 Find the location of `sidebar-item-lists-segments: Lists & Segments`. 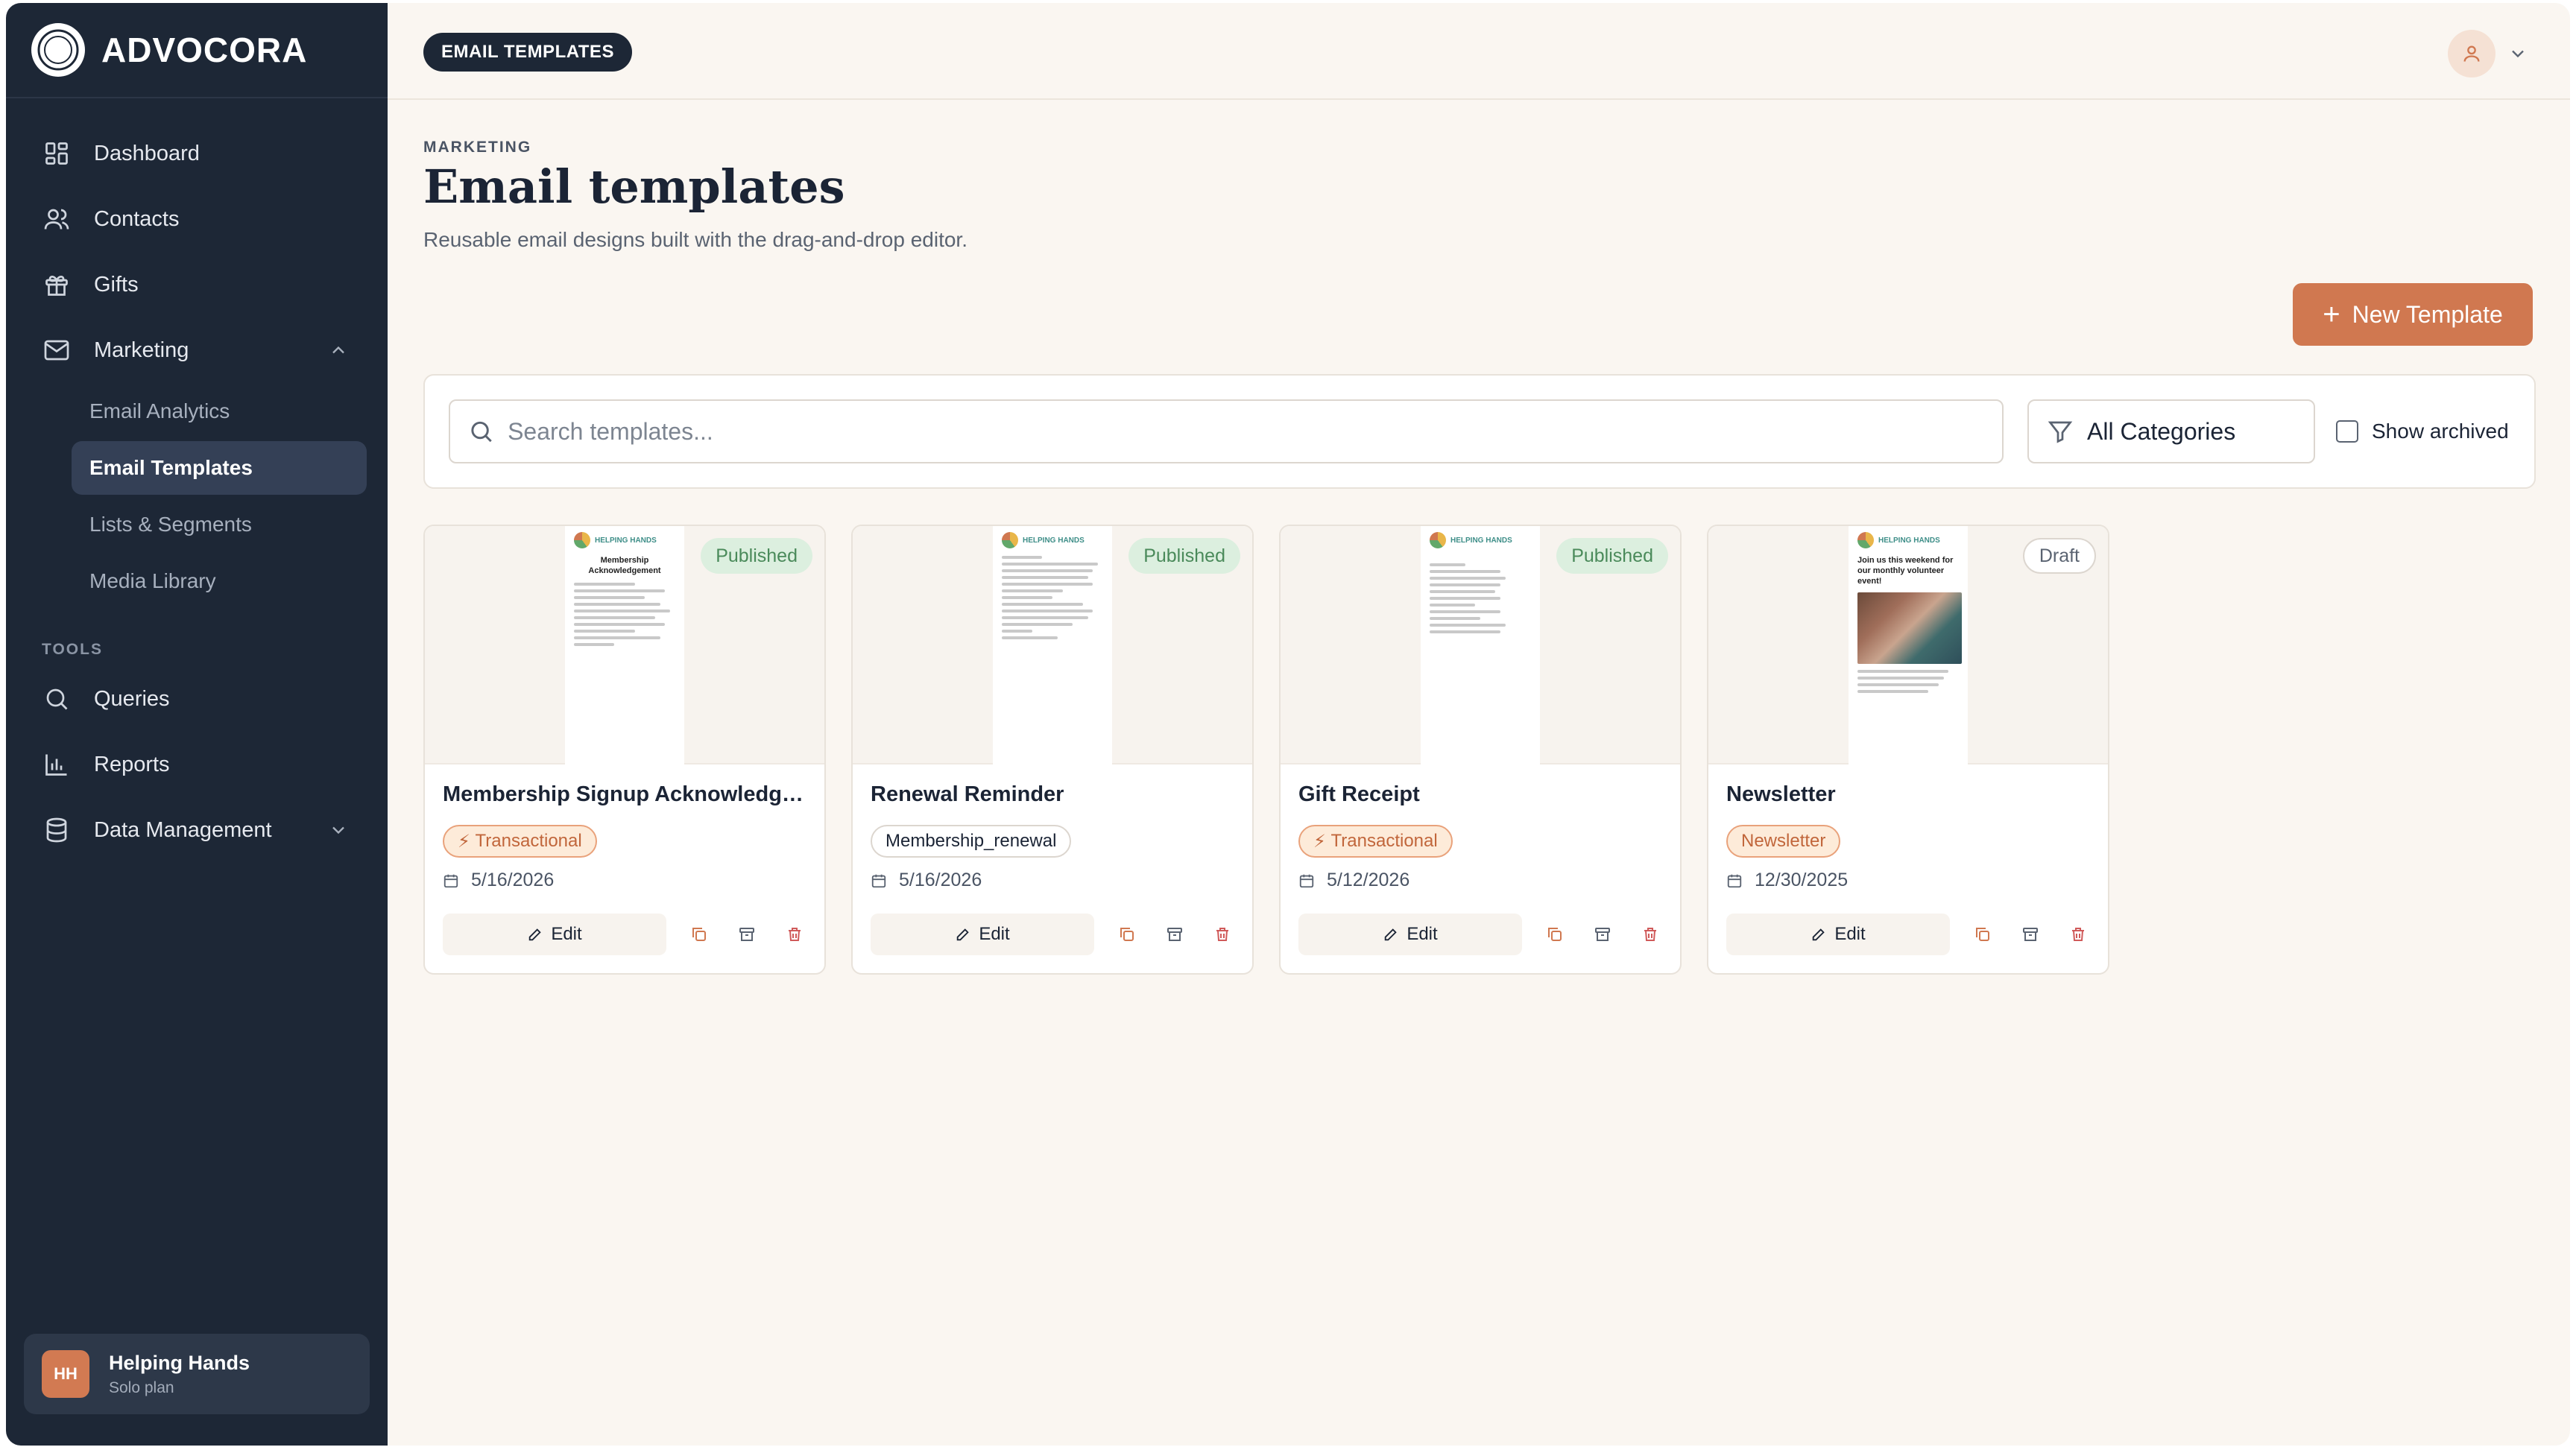

sidebar-item-lists-segments: Lists & Segments is located at coordinates (220, 524).